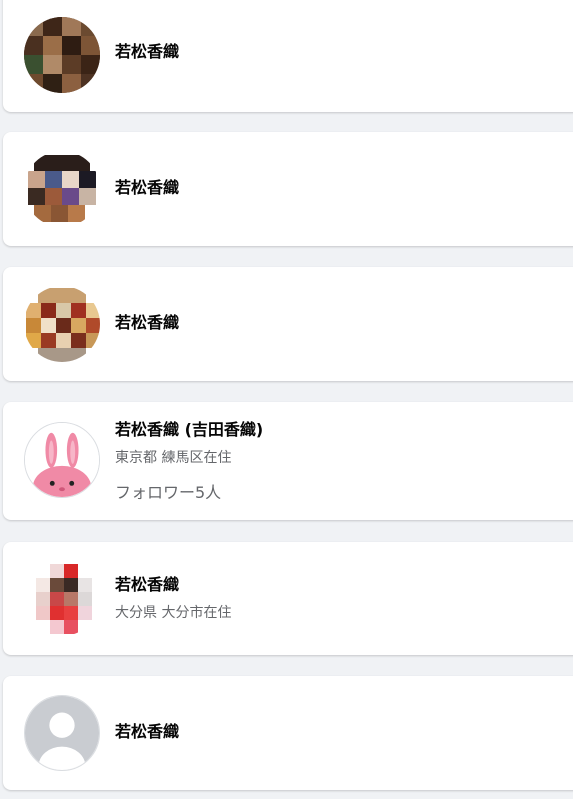 The width and height of the screenshot is (573, 799). I want to click on profile-name: 若松香織 (吉田香織), so click(189, 430).